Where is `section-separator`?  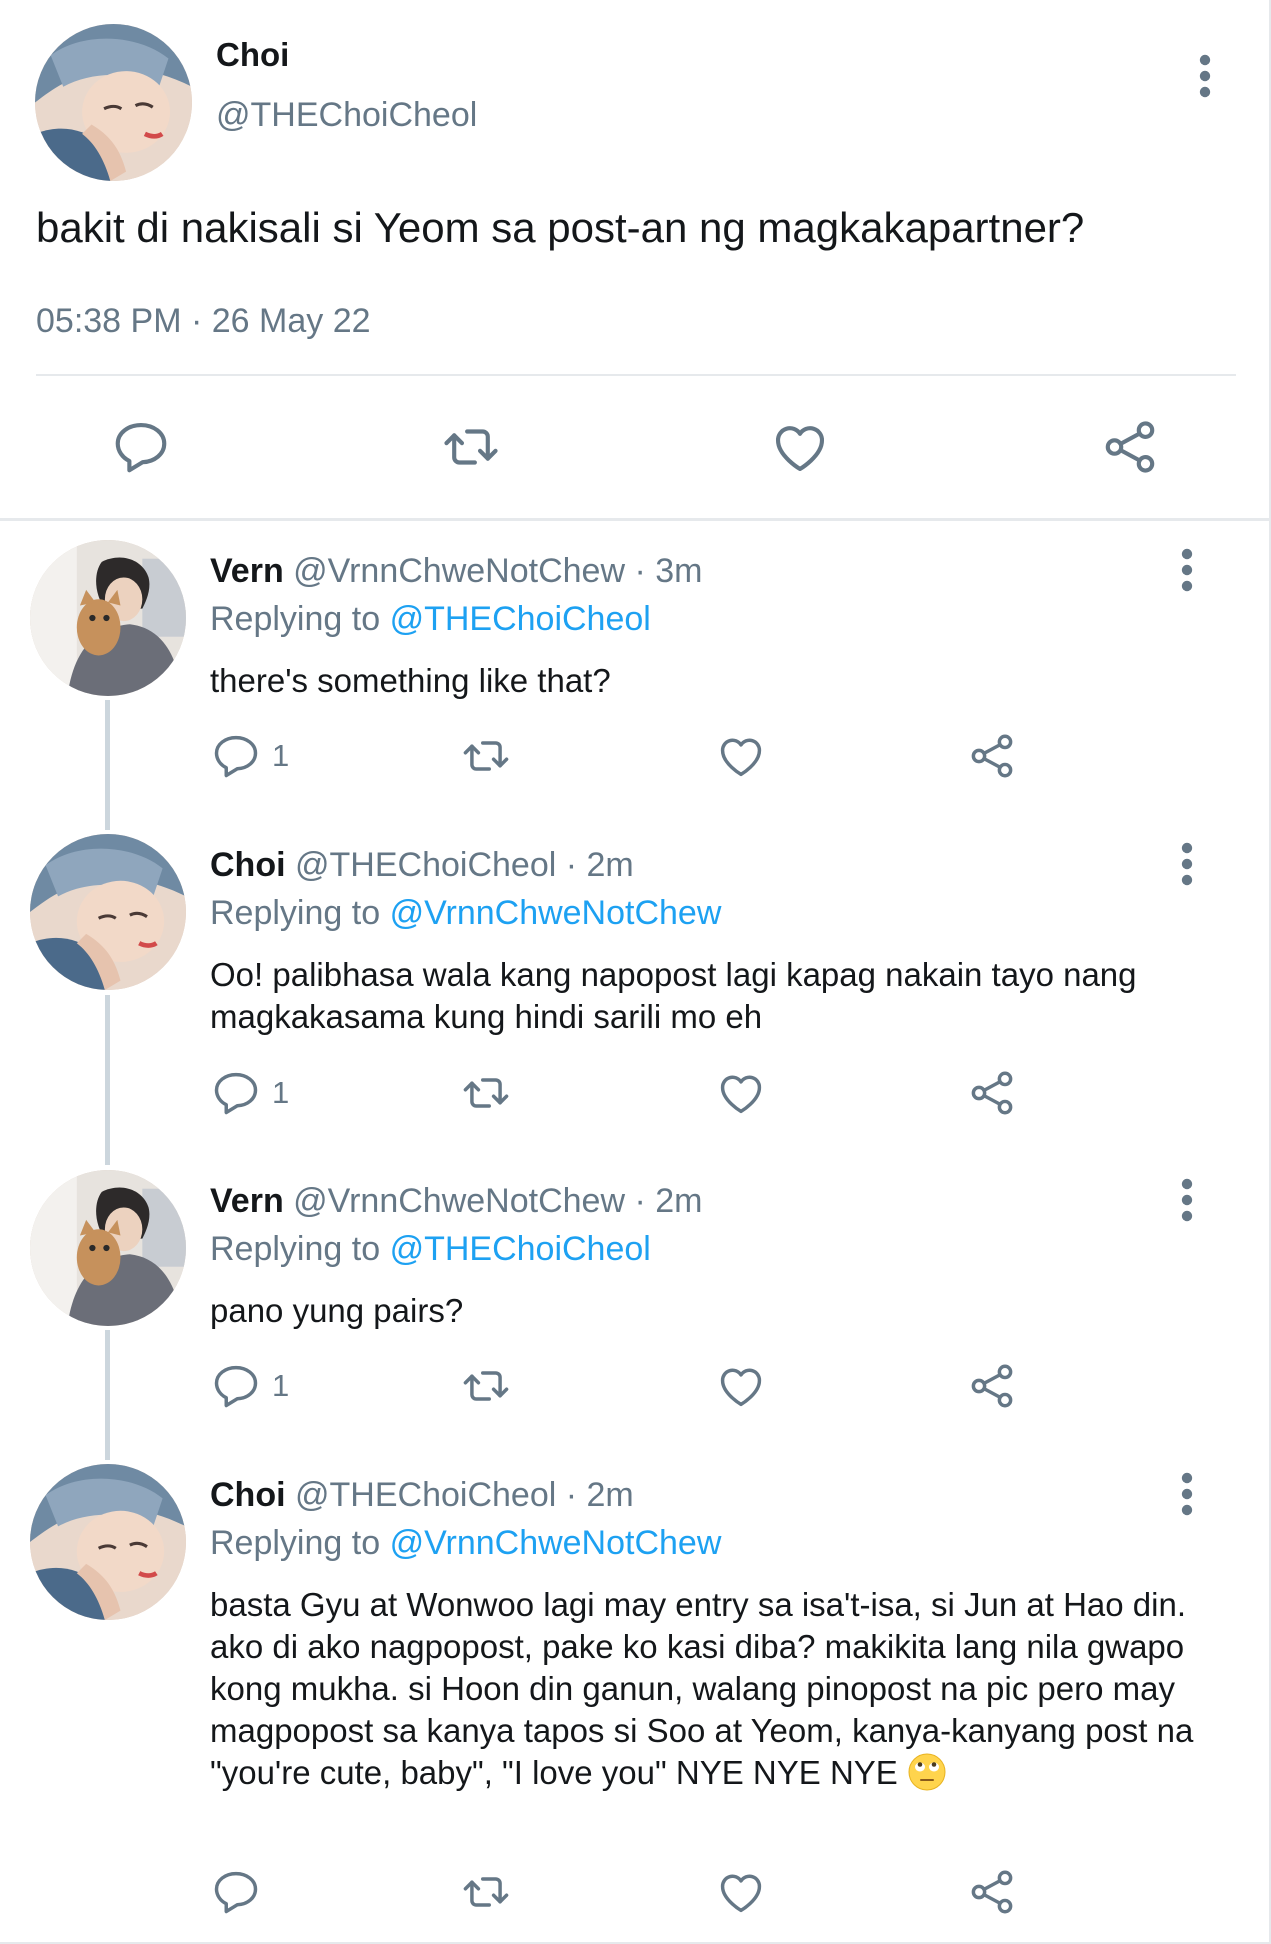 section-separator is located at coordinates (634, 519).